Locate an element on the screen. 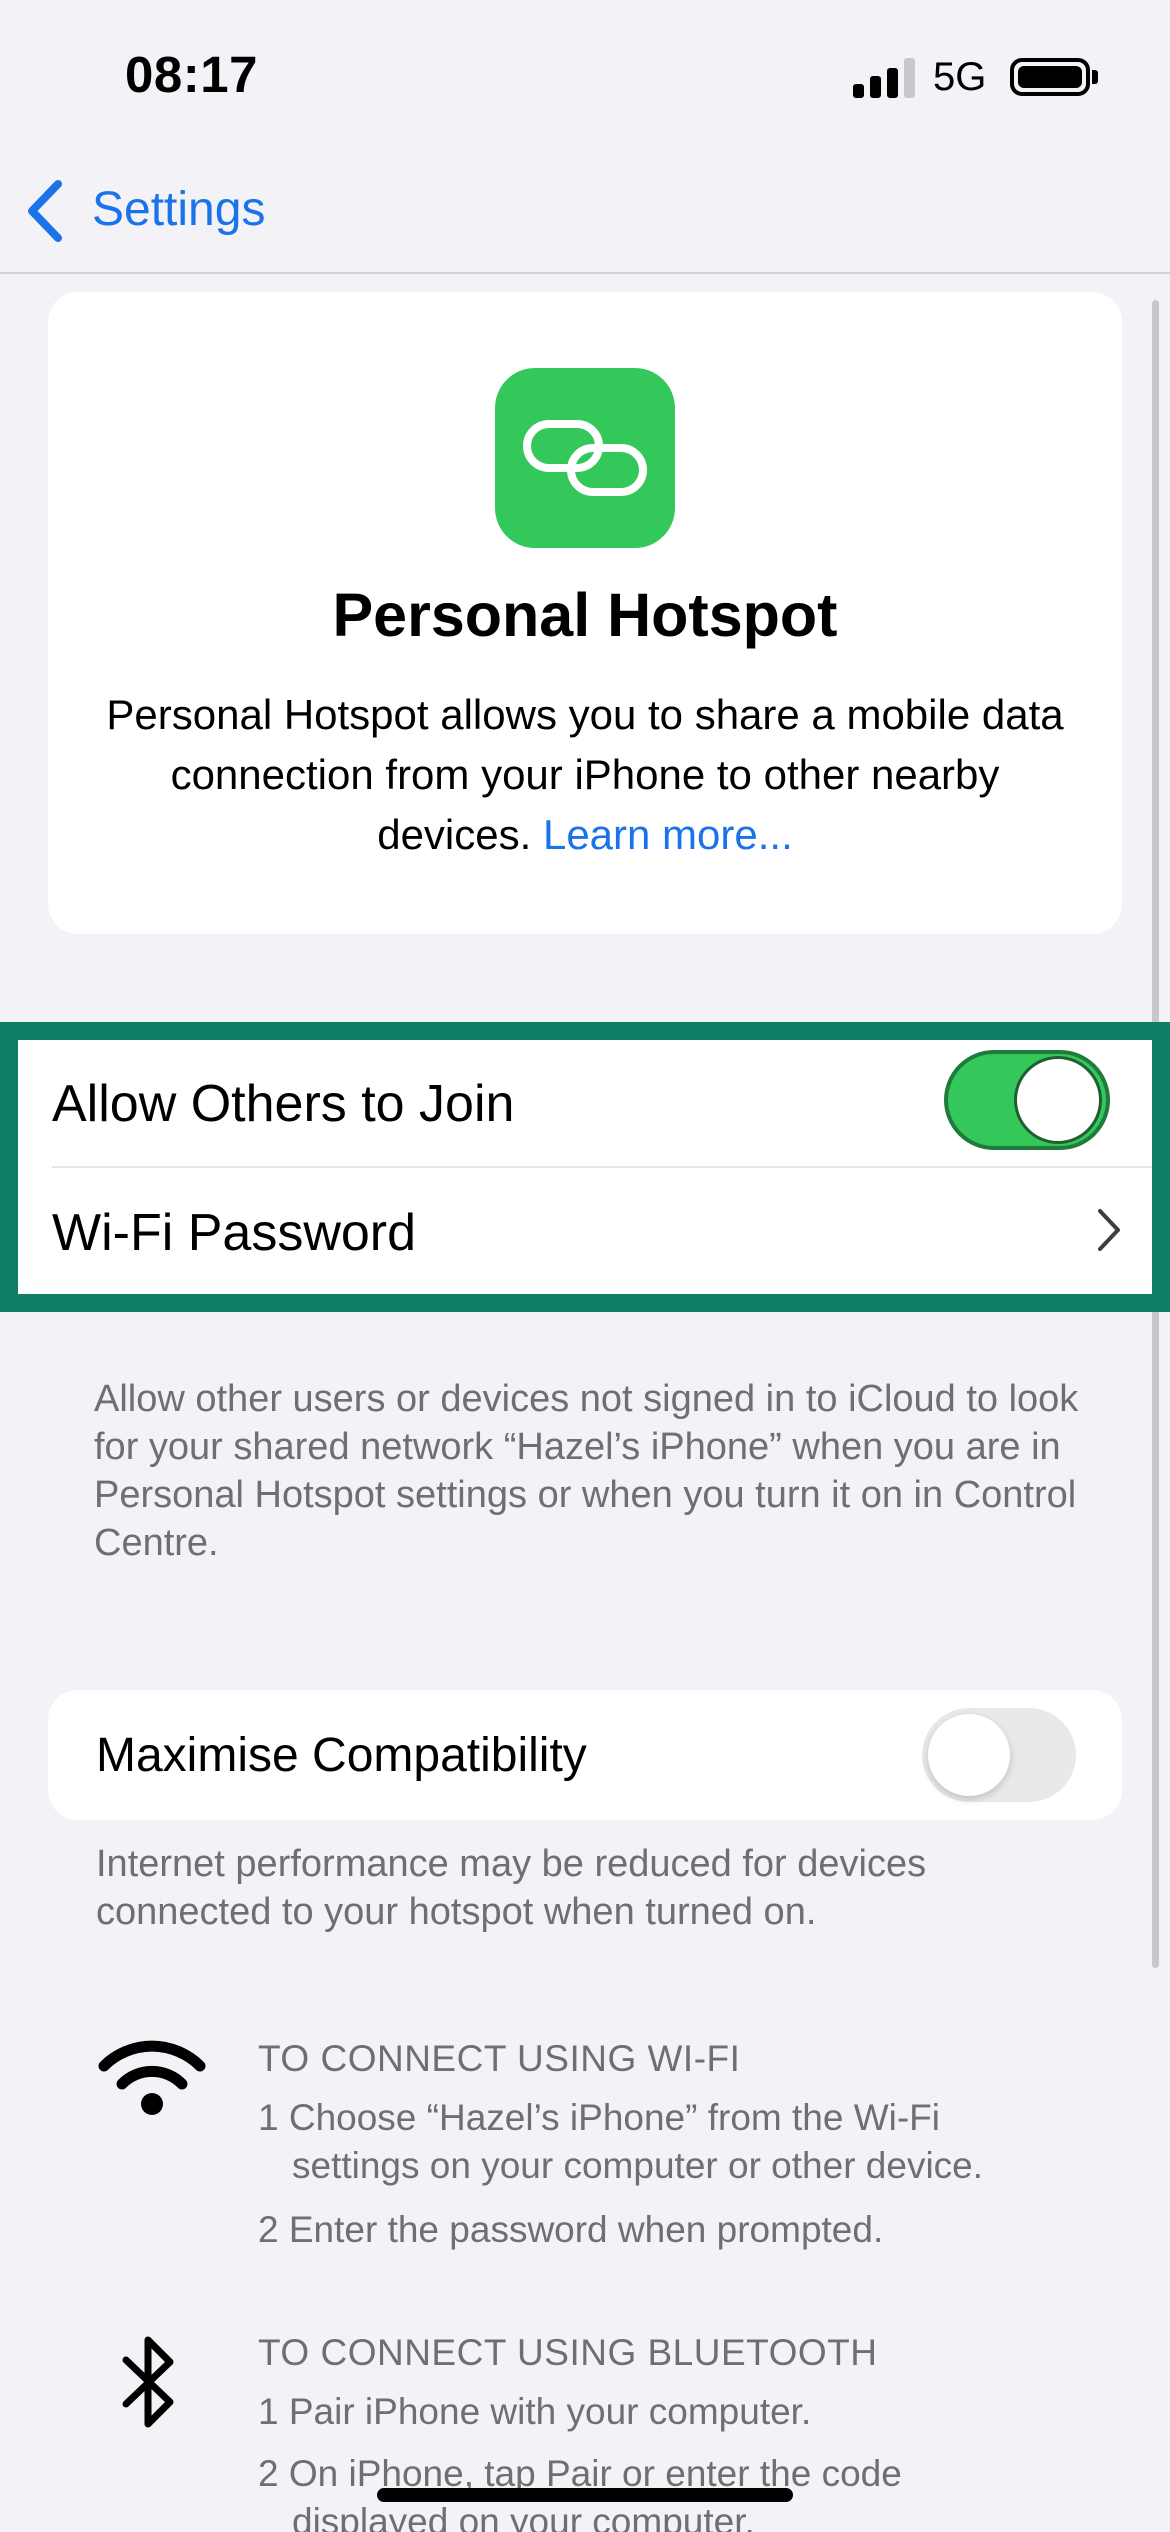 Image resolution: width=1170 pixels, height=2532 pixels. wifi-password-label: Wi-Fi Password is located at coordinates (234, 1233).